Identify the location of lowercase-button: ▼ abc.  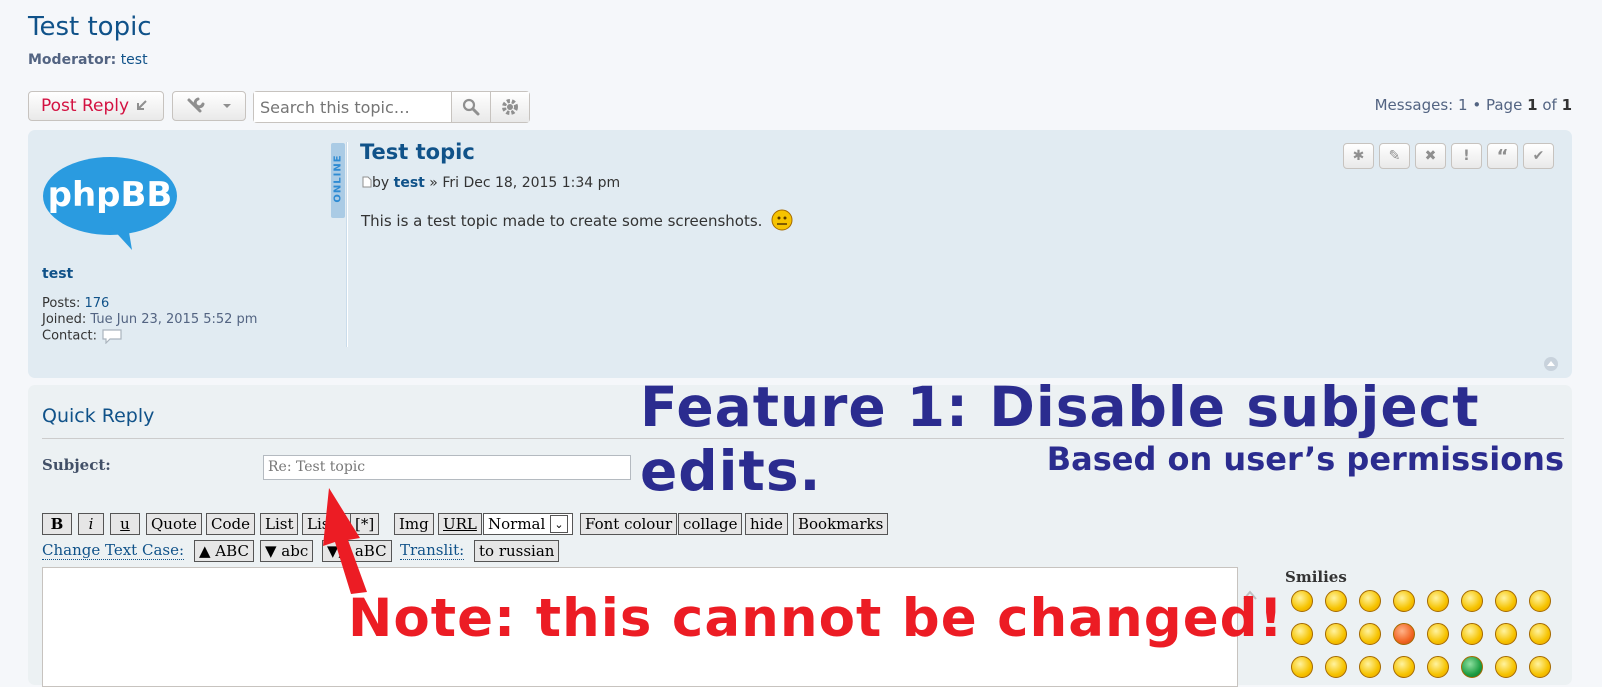
(287, 551).